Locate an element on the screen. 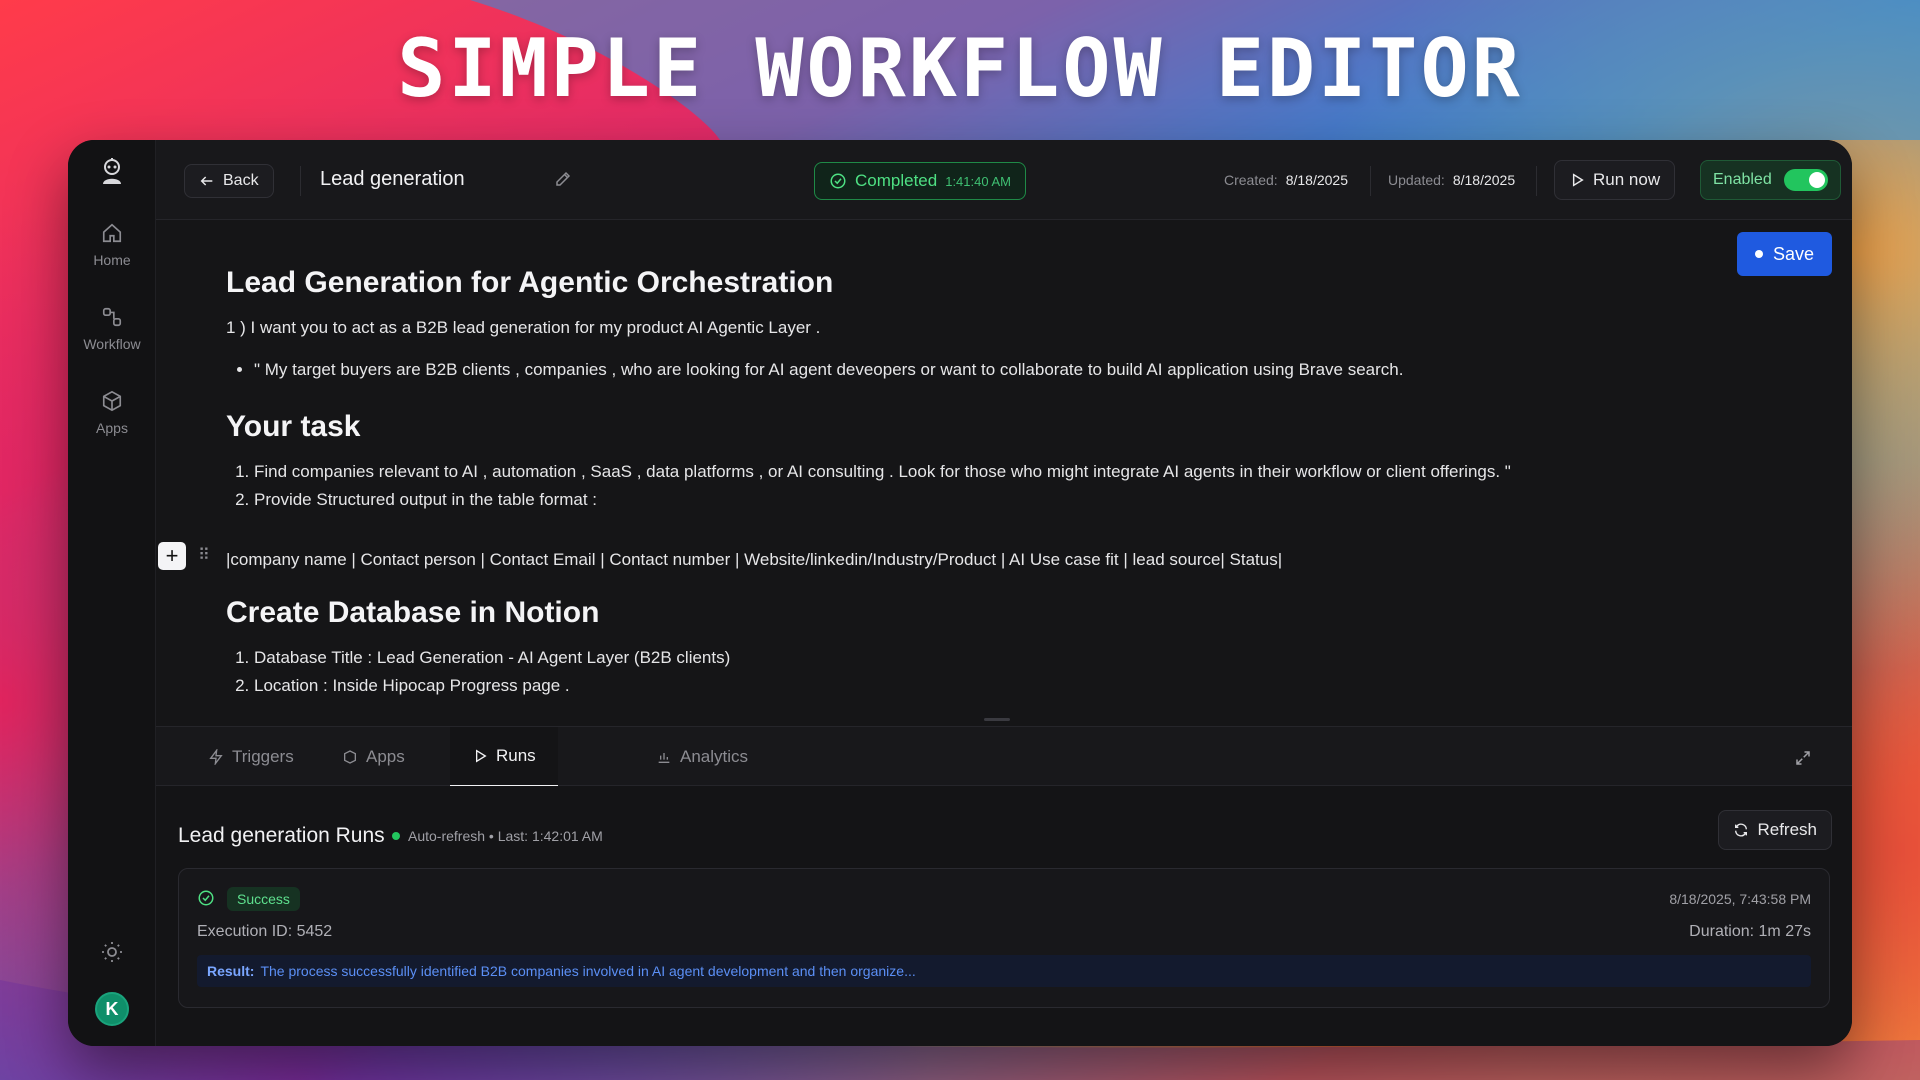 This screenshot has height=1080, width=1920. sidebar-item-label: Workflow is located at coordinates (112, 344).